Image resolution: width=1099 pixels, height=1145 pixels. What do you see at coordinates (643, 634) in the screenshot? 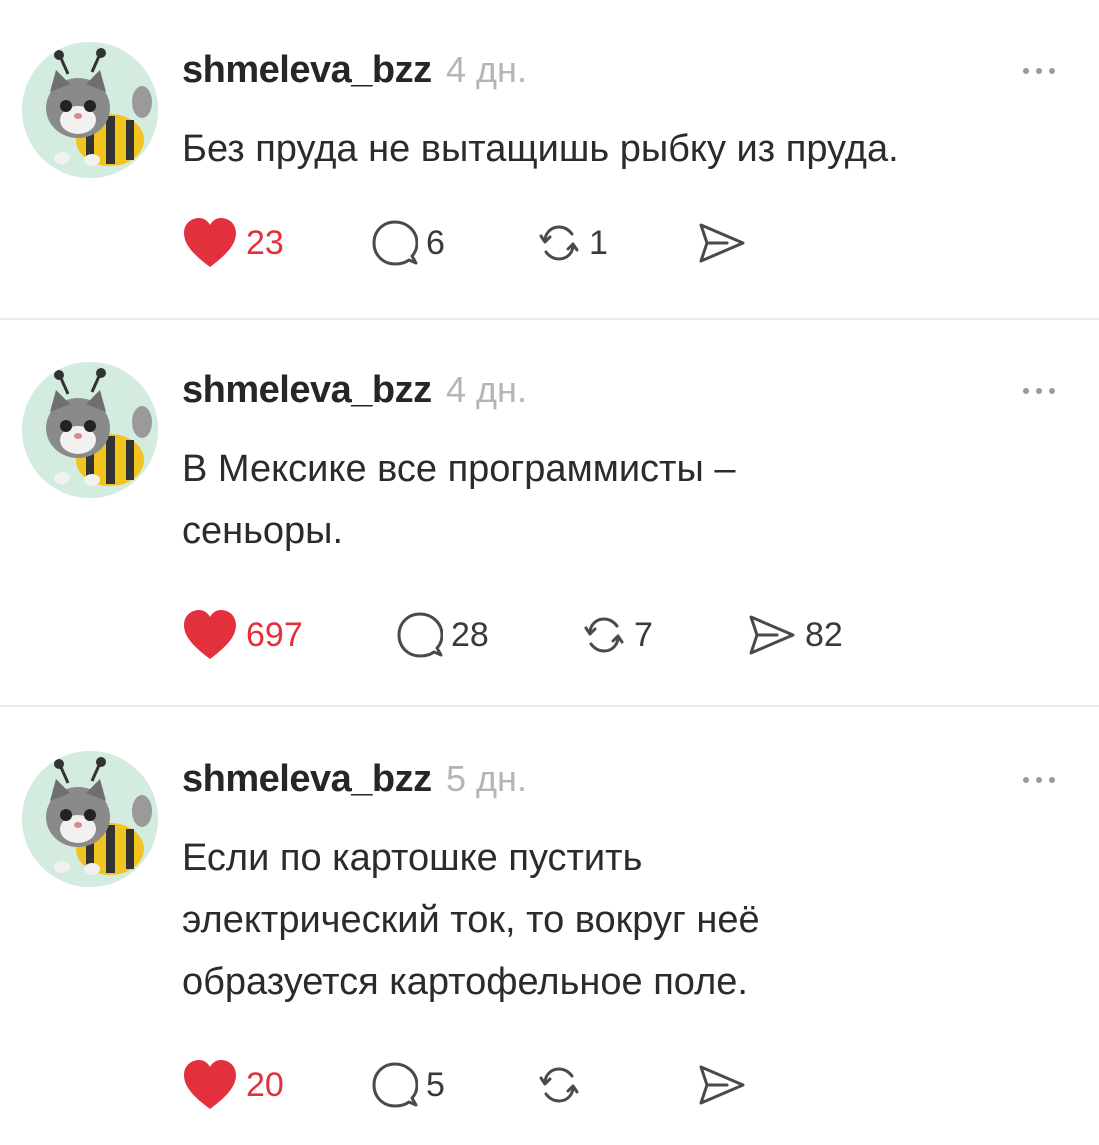
I see `repost-count: 7` at bounding box center [643, 634].